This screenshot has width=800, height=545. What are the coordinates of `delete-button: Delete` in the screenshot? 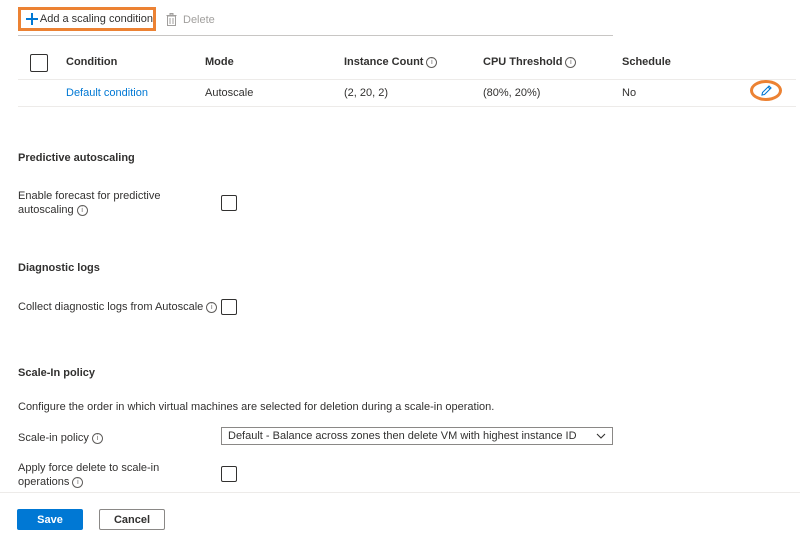 It's located at (190, 19).